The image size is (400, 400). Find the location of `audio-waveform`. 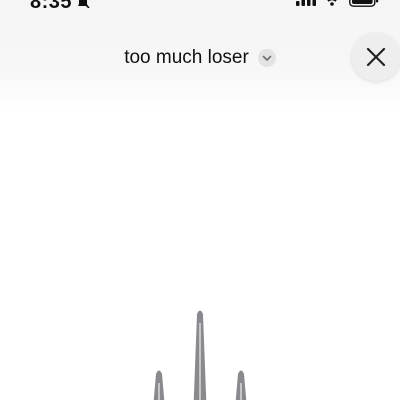

audio-waveform is located at coordinates (200, 355).